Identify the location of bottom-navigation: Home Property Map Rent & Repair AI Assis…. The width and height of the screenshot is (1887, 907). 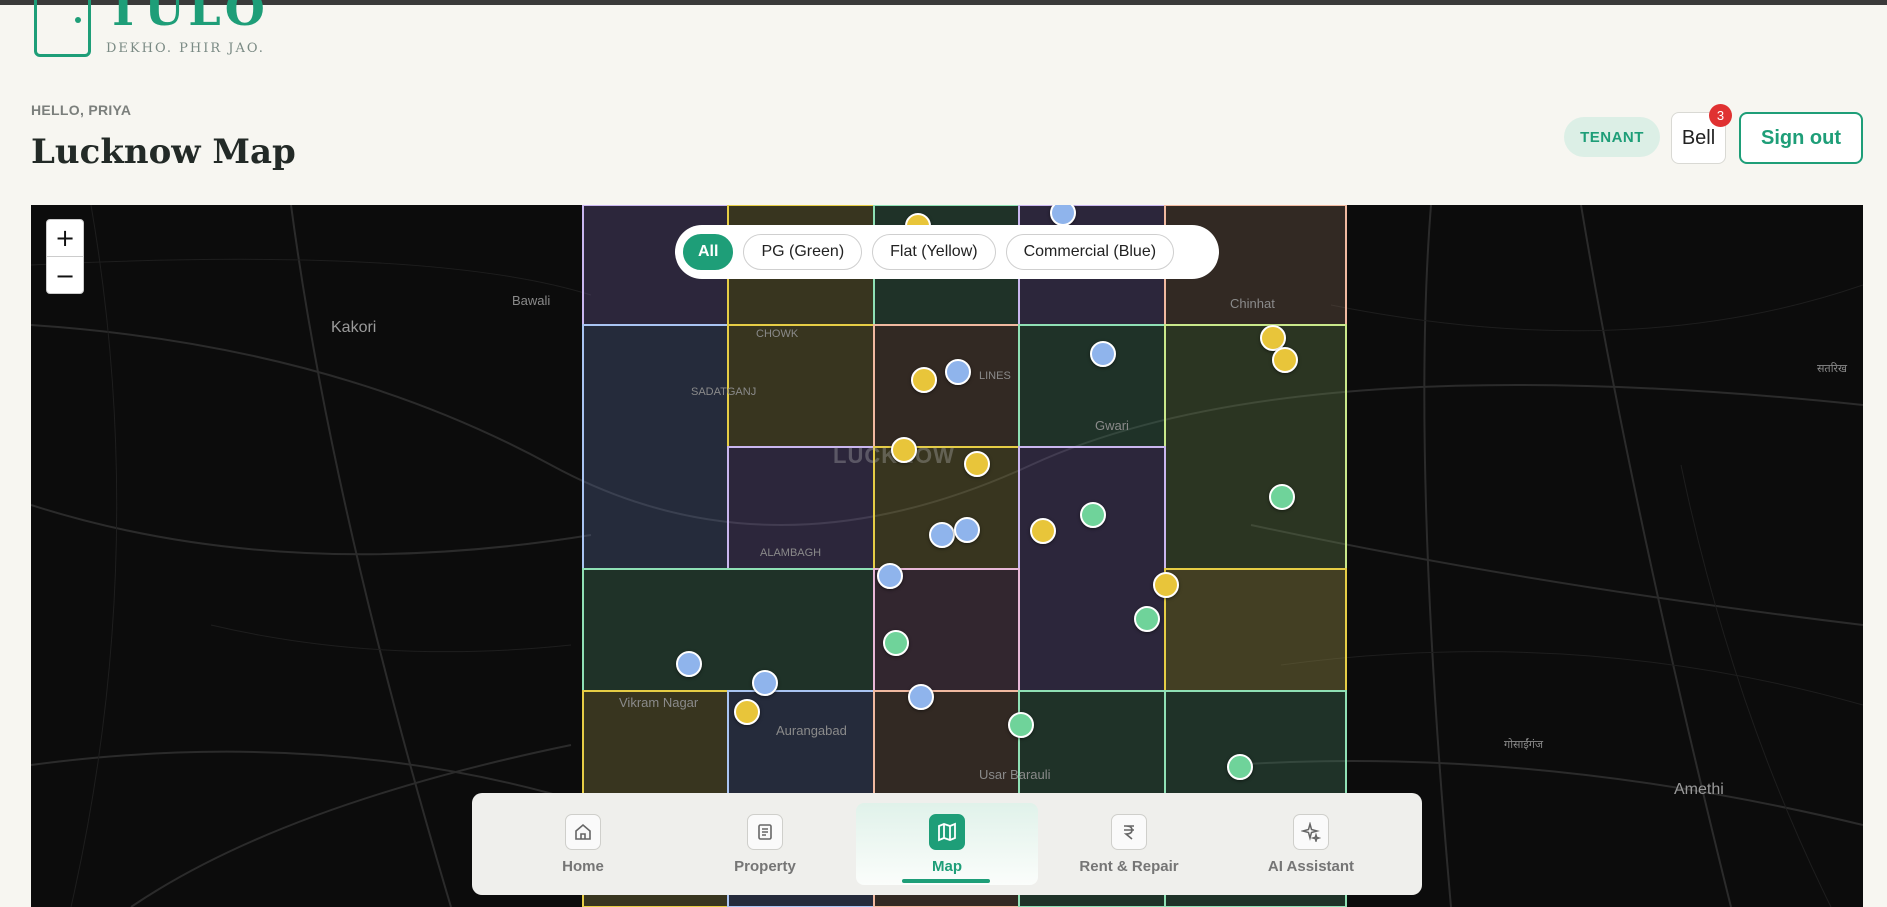
(947, 844).